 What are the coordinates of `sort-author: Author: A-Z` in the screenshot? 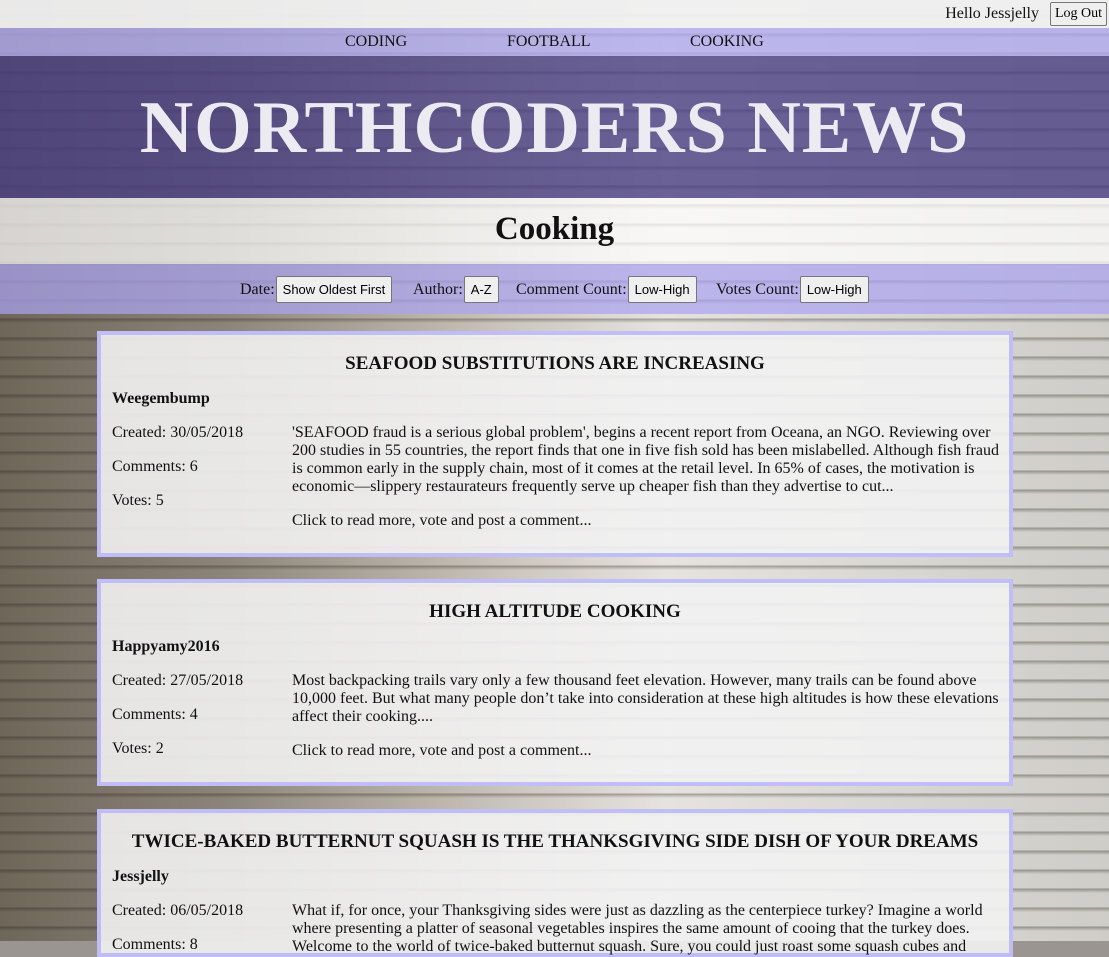 It's located at (456, 289).